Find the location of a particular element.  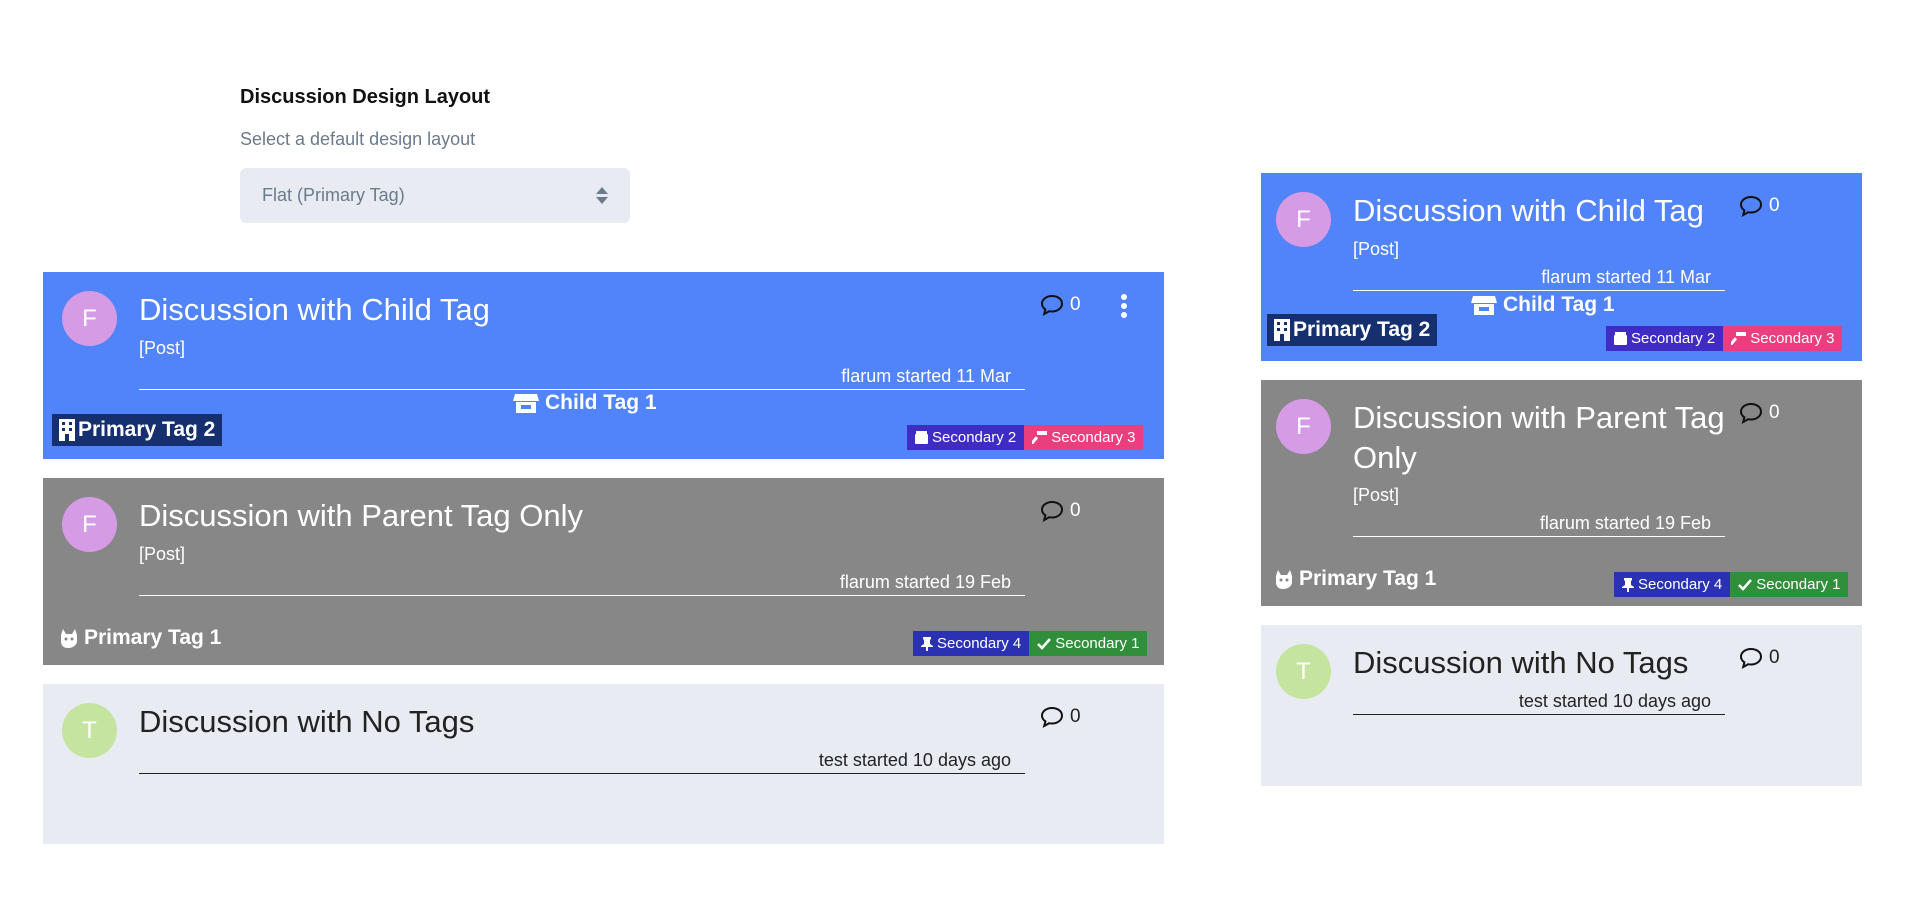

store-icon is located at coordinates (526, 403).